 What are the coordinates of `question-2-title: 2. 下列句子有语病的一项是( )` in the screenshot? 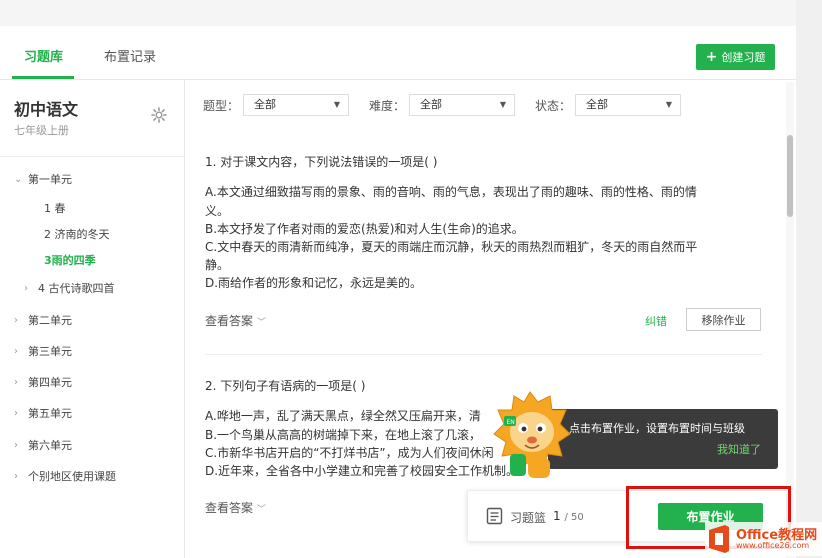 It's located at (285, 386).